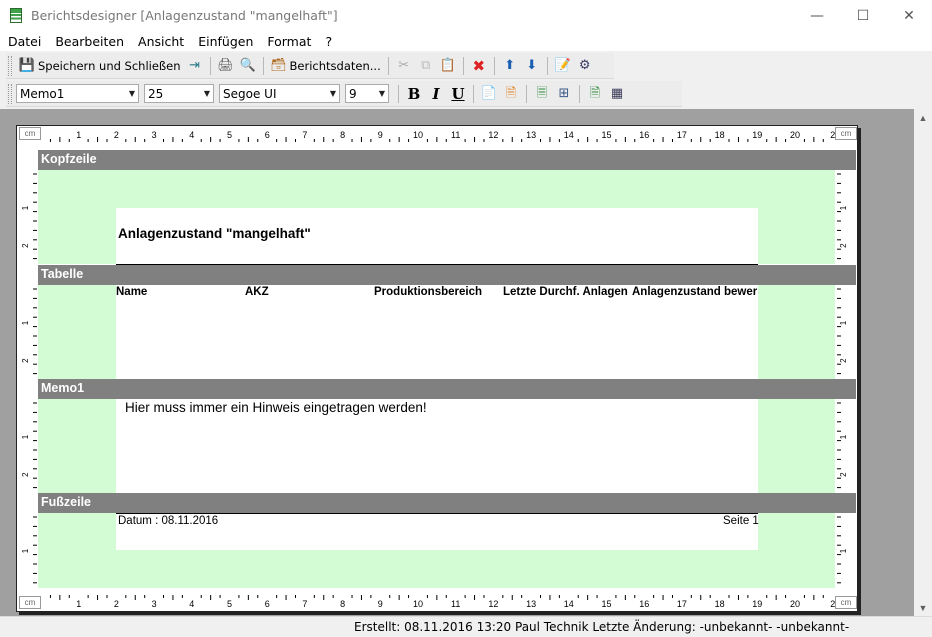 The image size is (932, 637). I want to click on move-up-button: ⬆, so click(510, 66).